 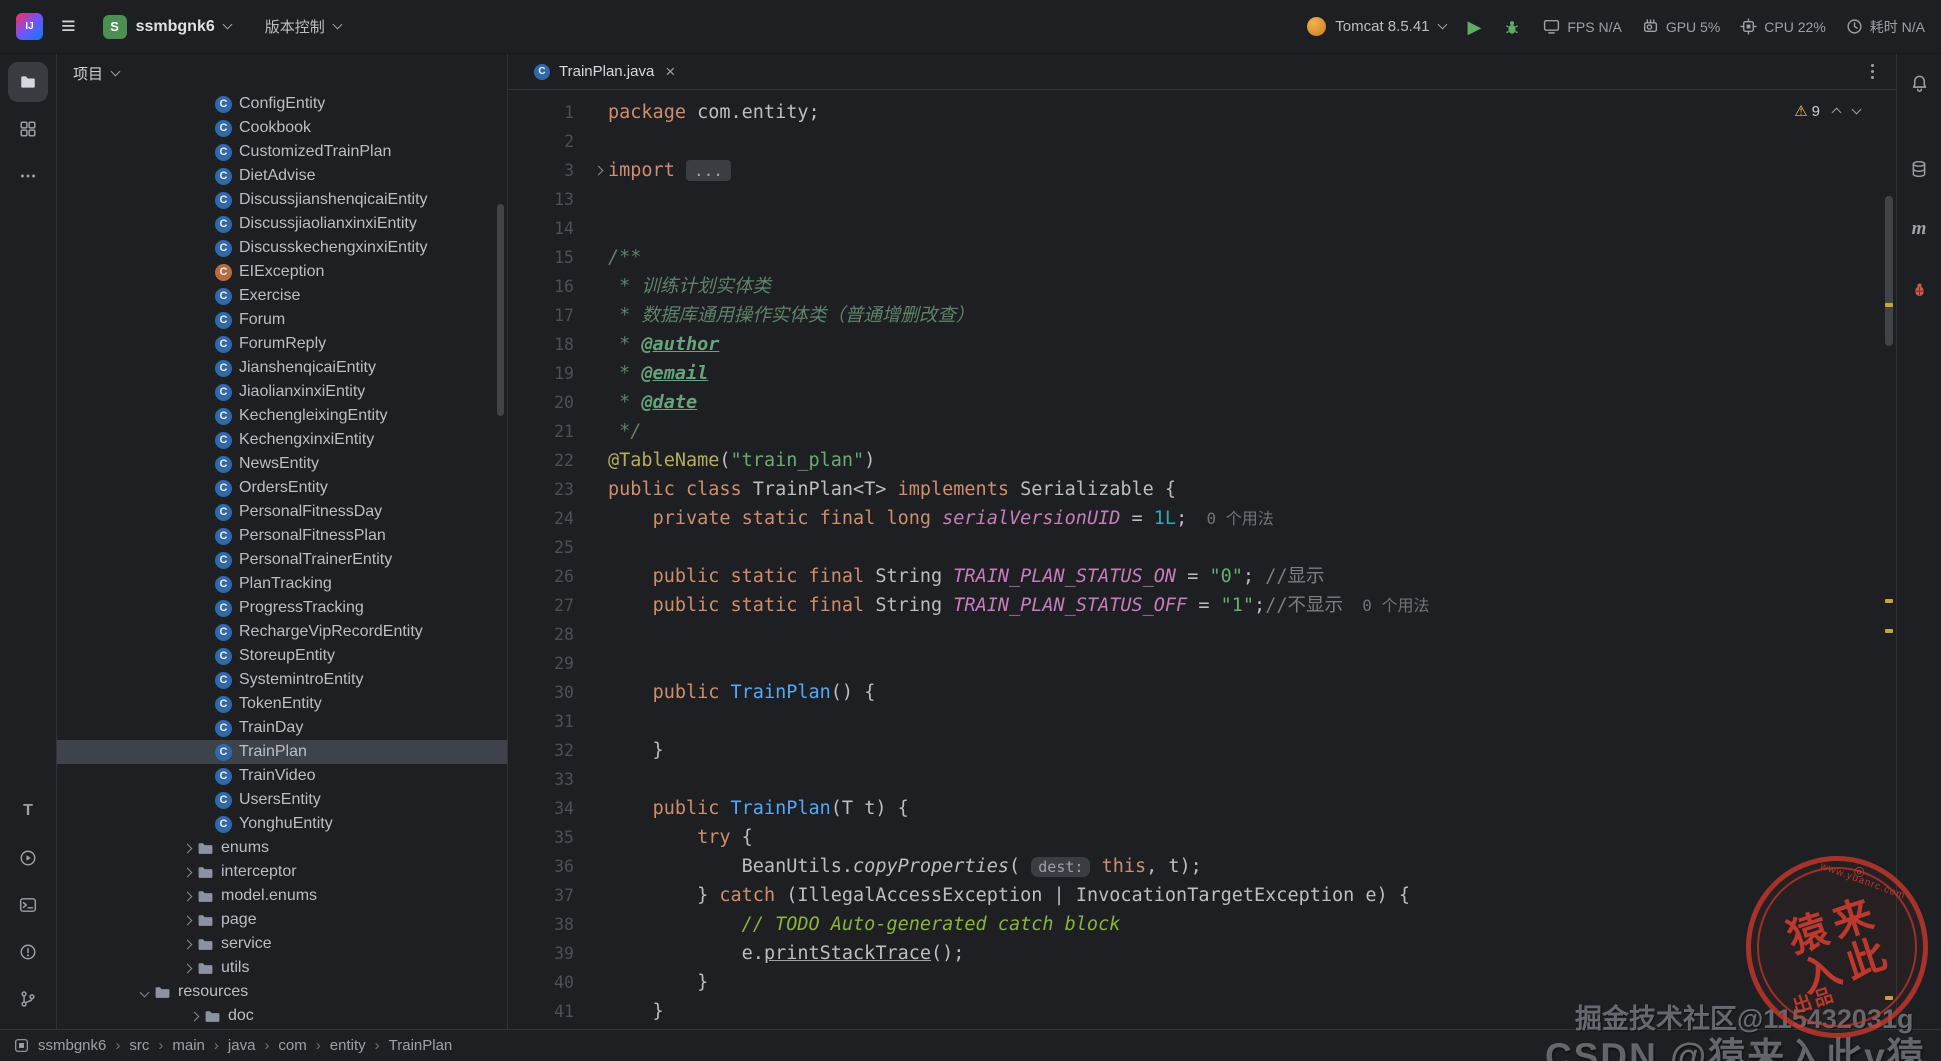 I want to click on problems-tool-button, so click(x=28, y=952).